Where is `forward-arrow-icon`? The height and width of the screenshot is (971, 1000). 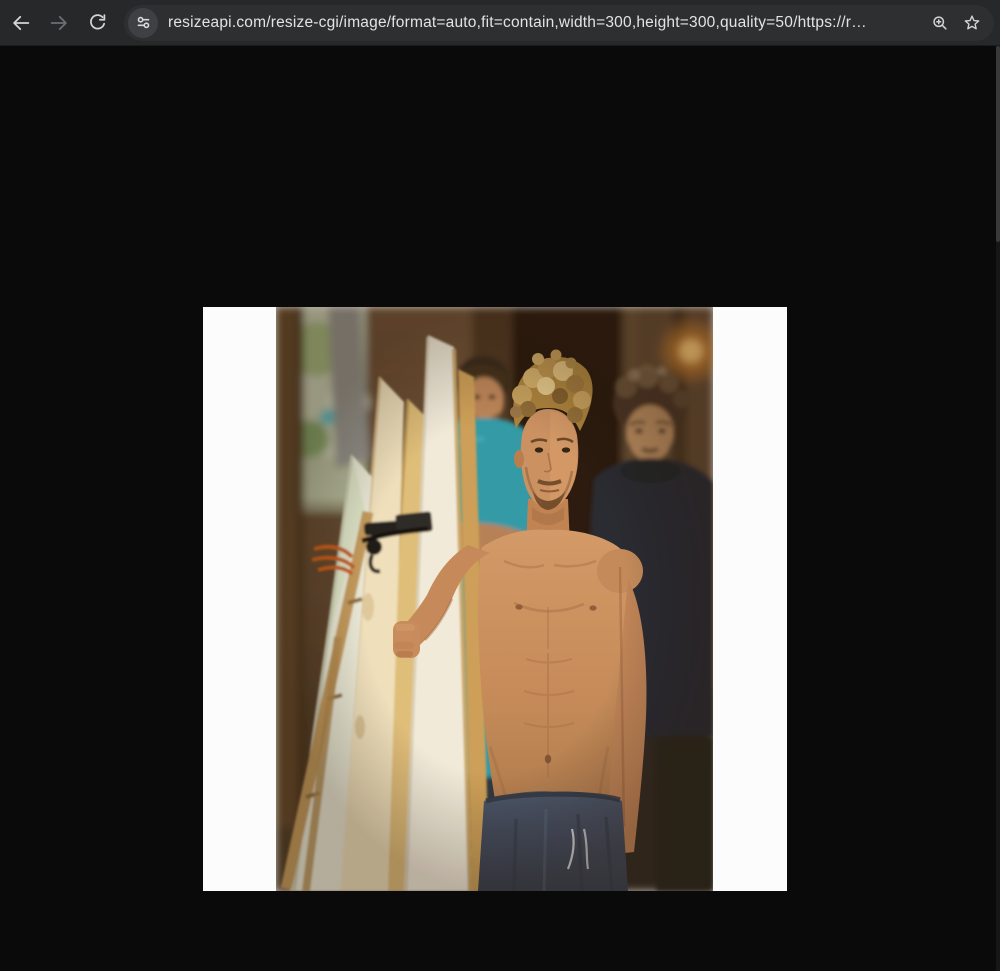
forward-arrow-icon is located at coordinates (58, 22).